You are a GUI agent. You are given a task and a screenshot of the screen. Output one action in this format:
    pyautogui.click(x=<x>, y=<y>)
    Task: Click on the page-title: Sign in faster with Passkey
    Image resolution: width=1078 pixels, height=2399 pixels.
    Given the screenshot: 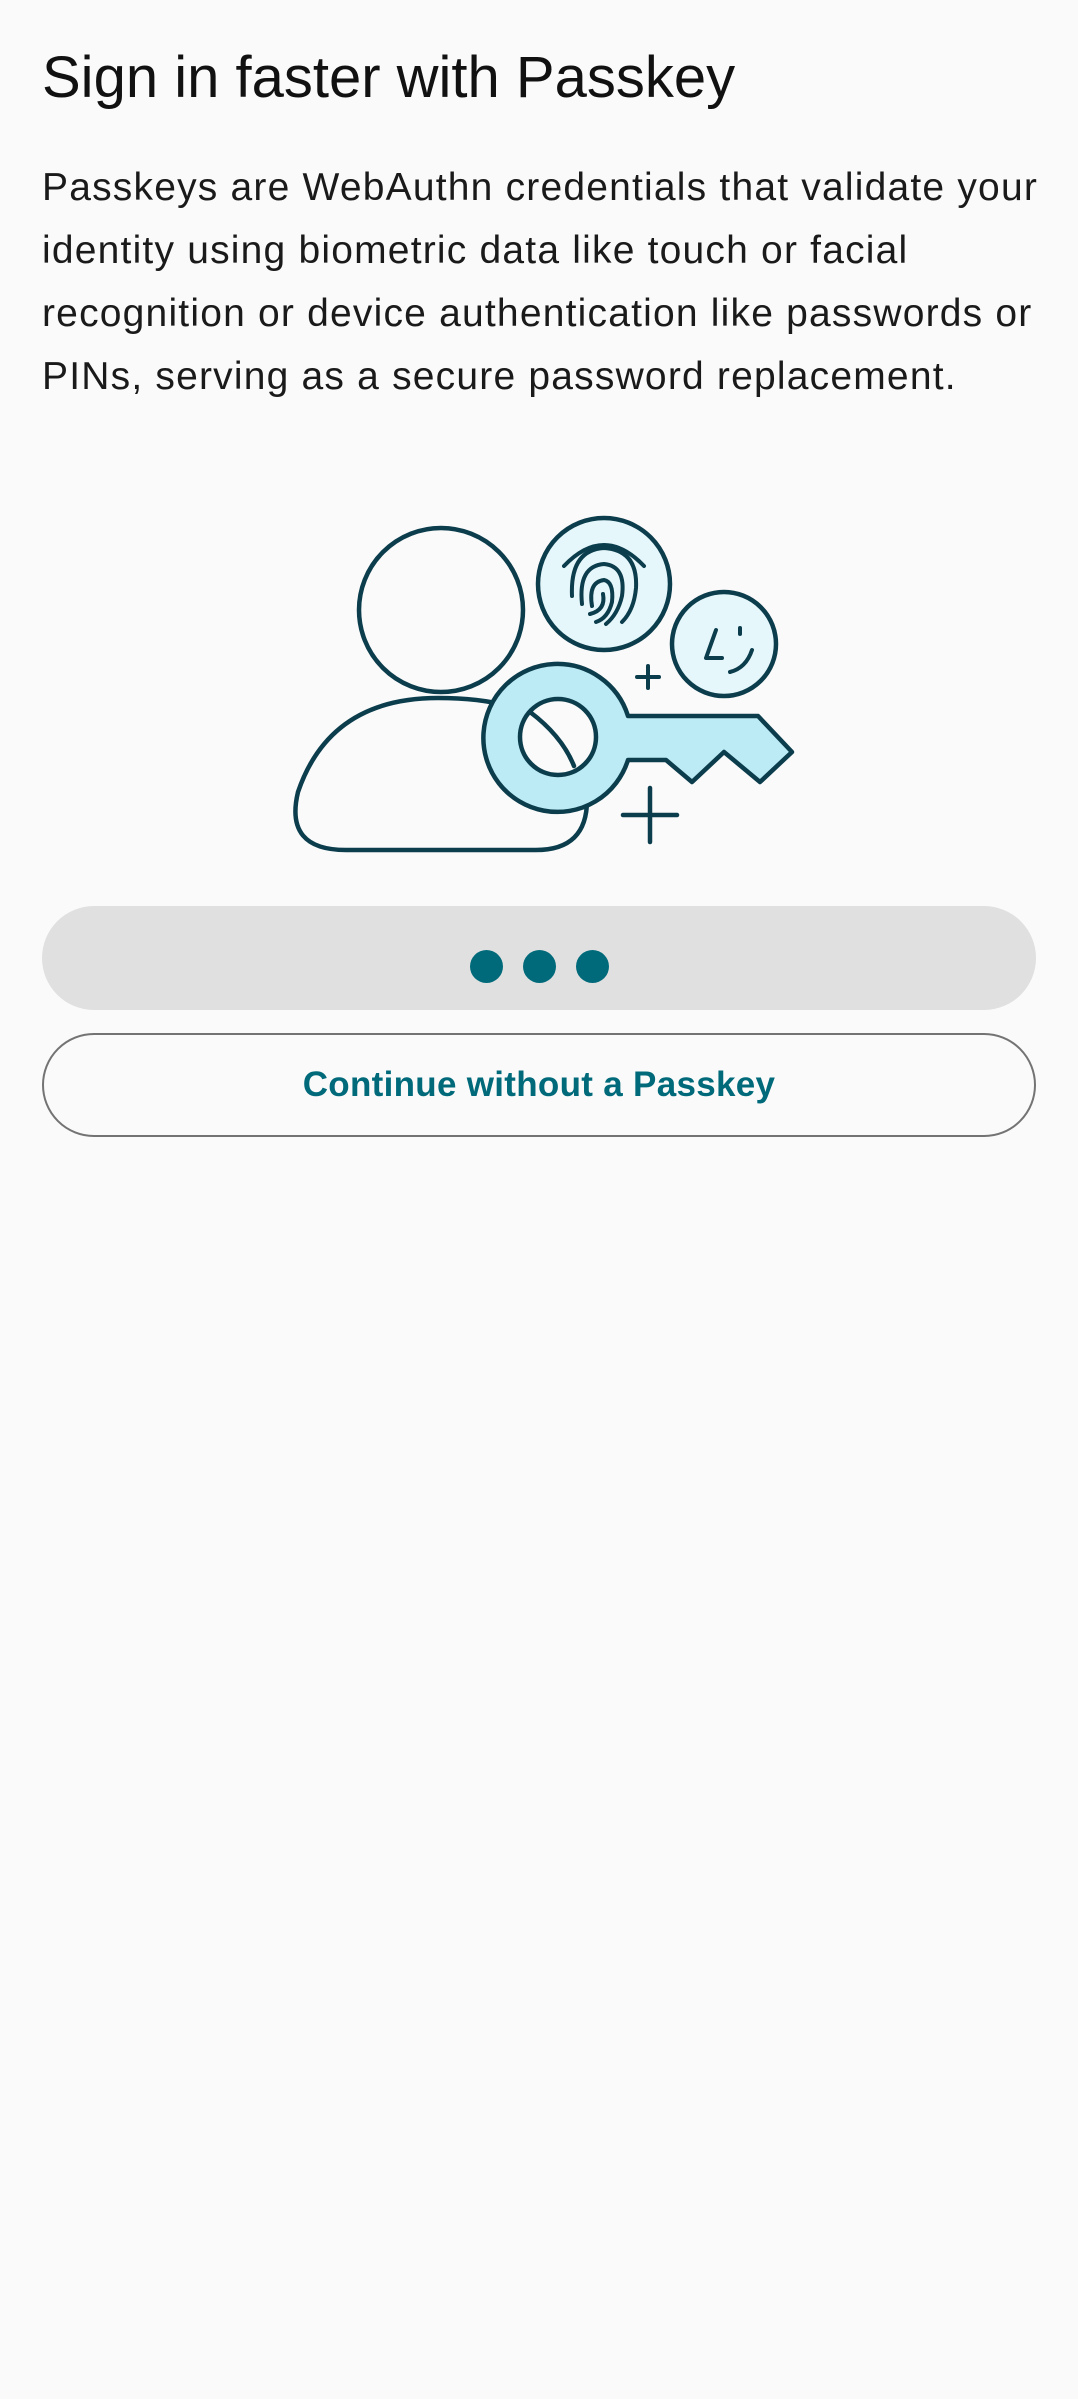 What is the action you would take?
    pyautogui.click(x=389, y=77)
    